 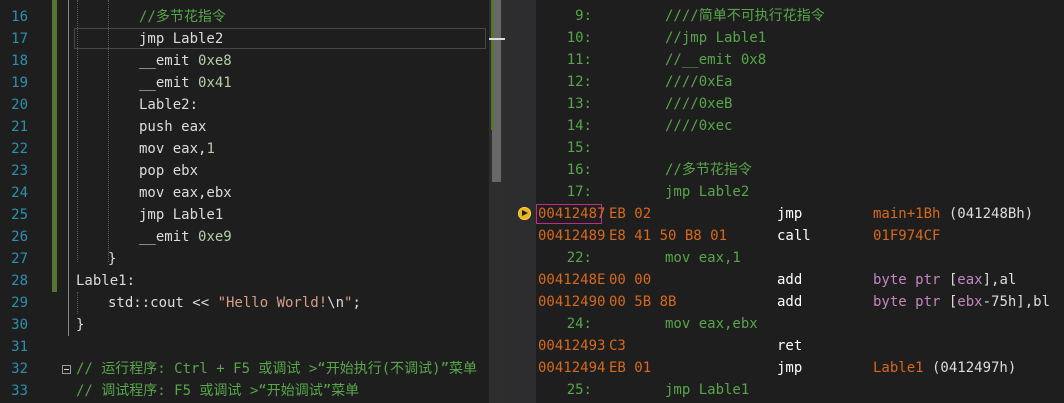 I want to click on code-token: mov eax,ebx, so click(x=185, y=193).